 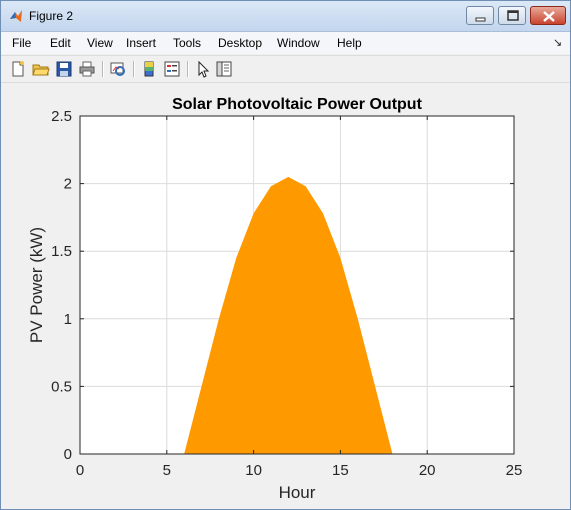 I want to click on property-inspector-icon, so click(x=224, y=69).